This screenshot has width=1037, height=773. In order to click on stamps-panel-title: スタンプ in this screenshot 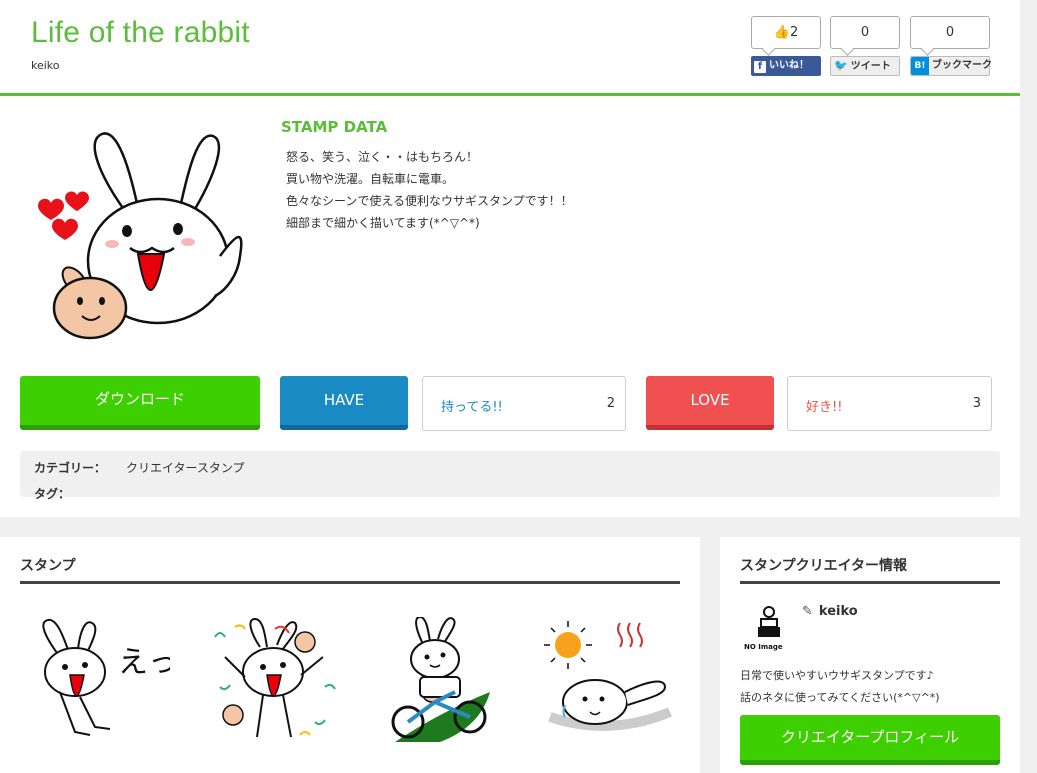, I will do `click(48, 566)`.